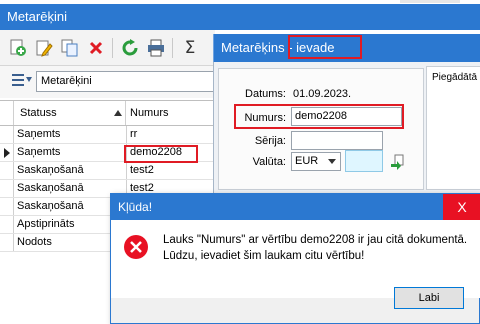  Describe the element at coordinates (156, 48) in the screenshot. I see `print-icon` at that location.